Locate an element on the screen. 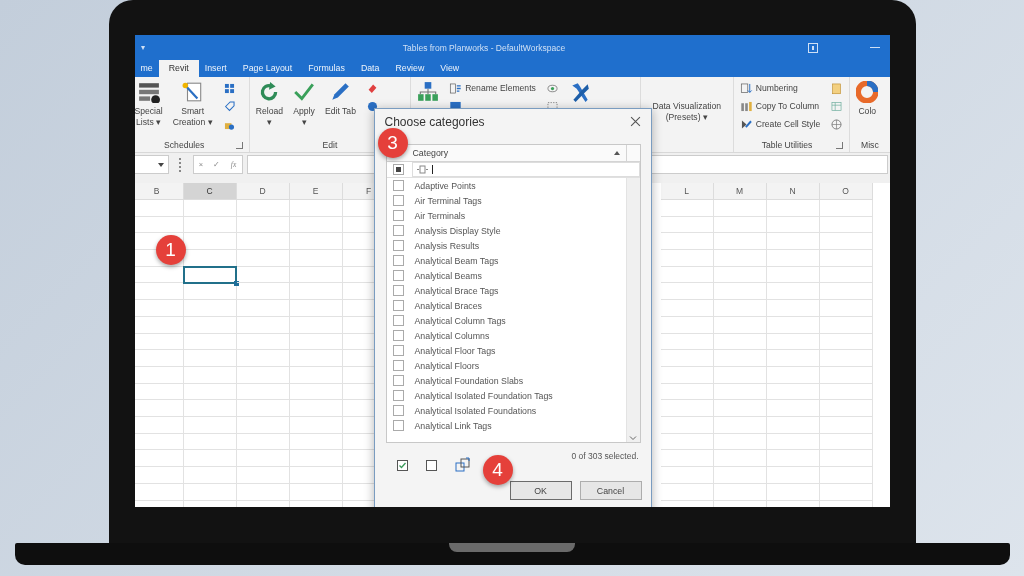  window-title: Tables from Planworks - DefaultWorkspace is located at coordinates (484, 47).